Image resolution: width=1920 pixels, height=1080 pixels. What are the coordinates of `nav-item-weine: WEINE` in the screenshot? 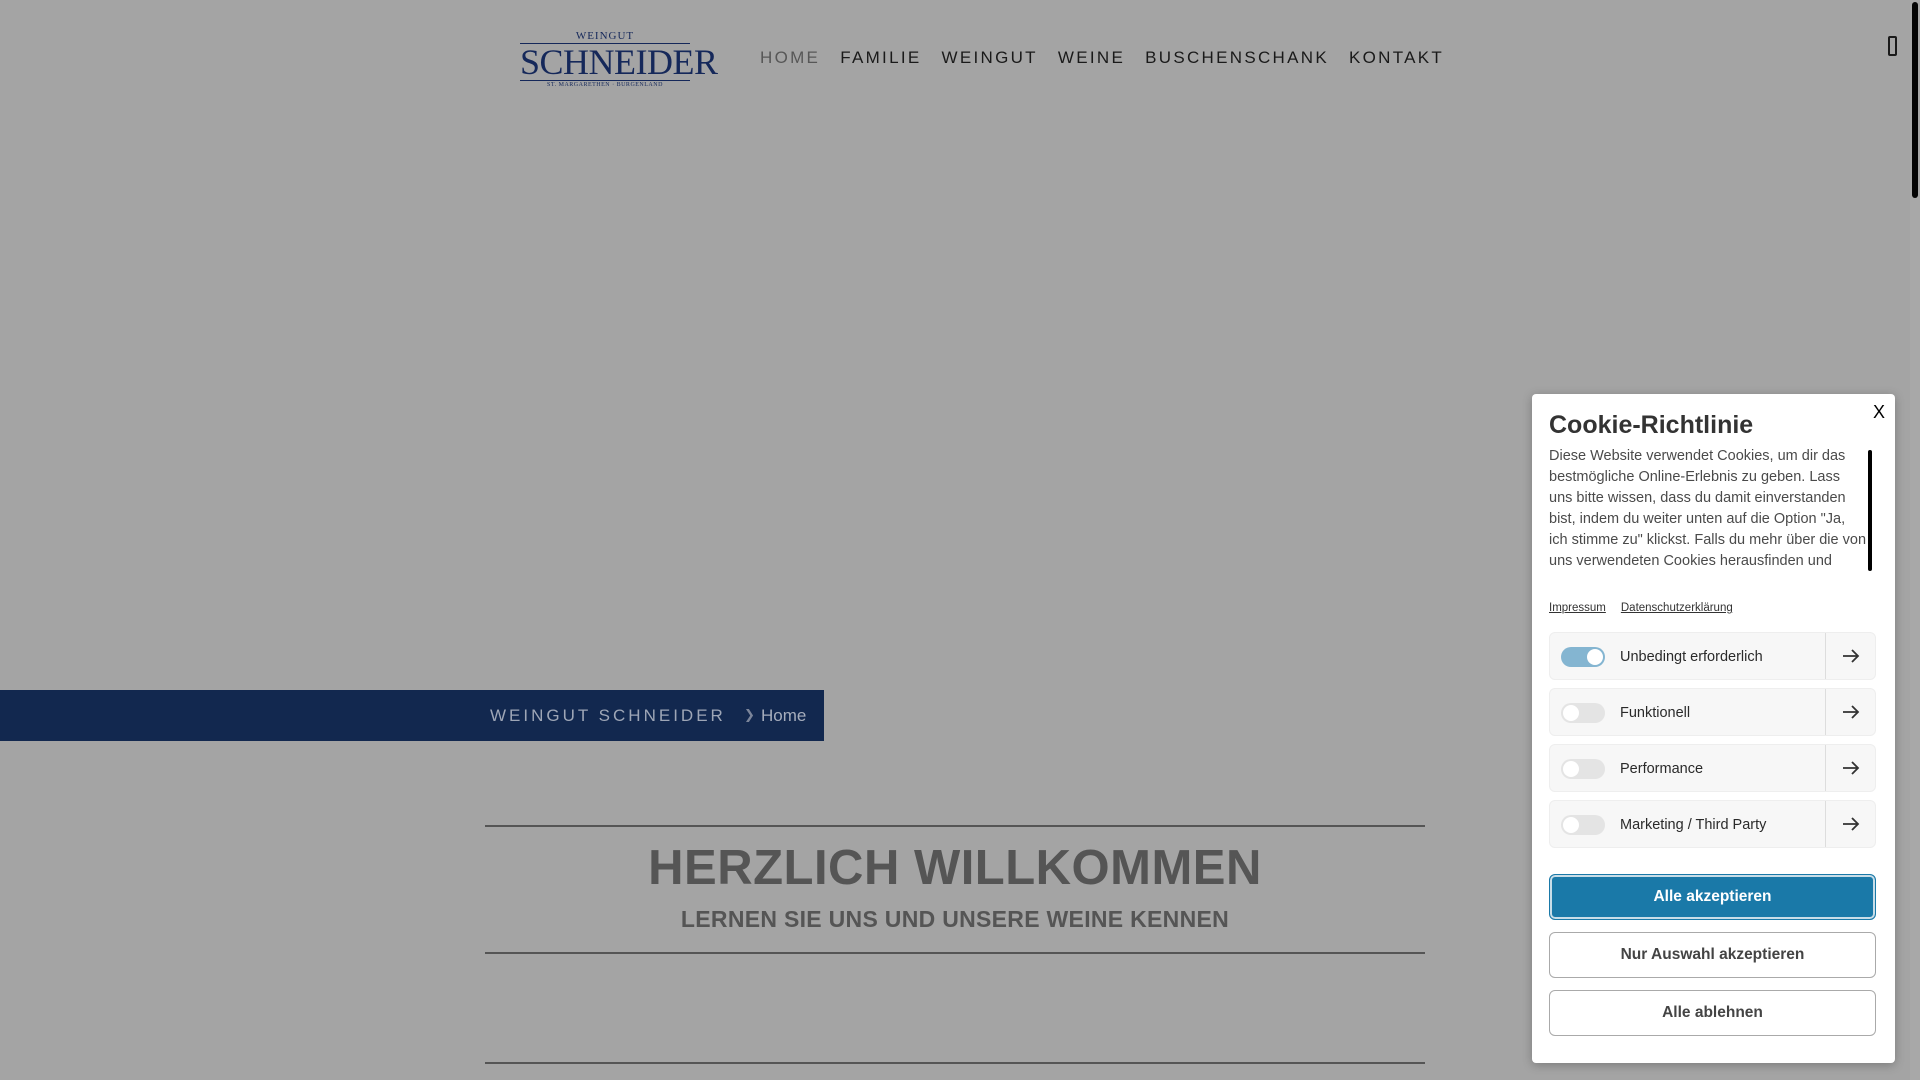 It's located at (1091, 58).